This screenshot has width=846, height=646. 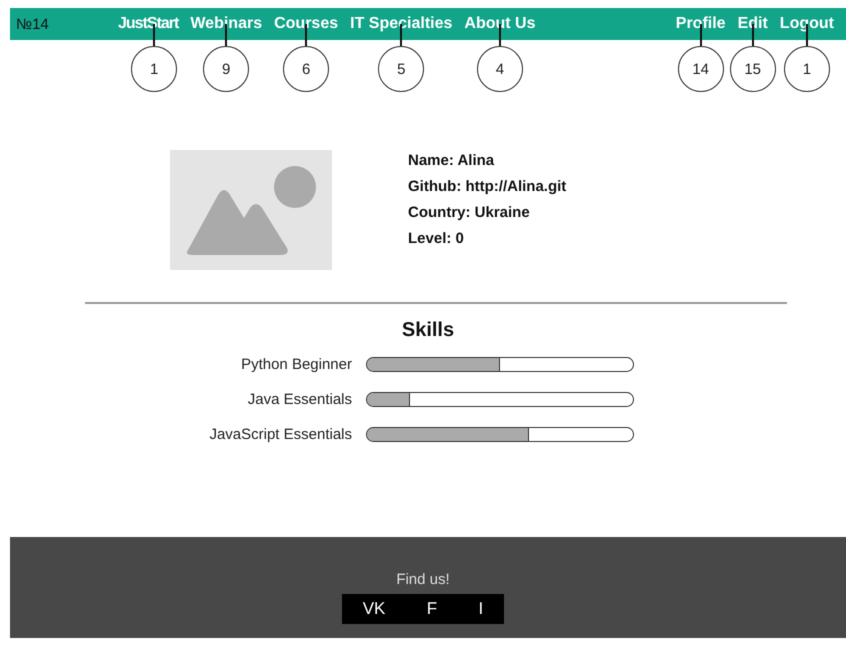 I want to click on skill-name: JavaScript Essentials, so click(x=280, y=434).